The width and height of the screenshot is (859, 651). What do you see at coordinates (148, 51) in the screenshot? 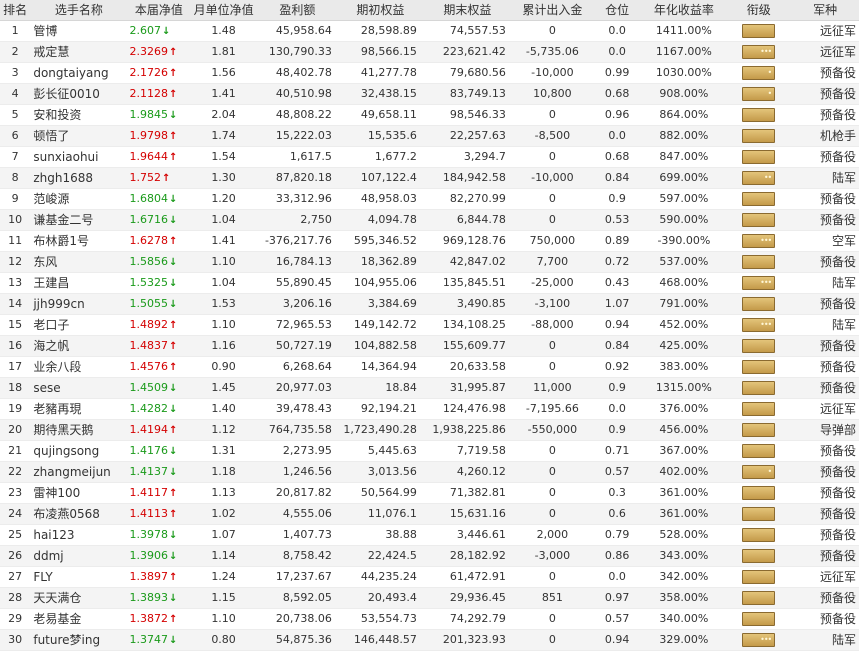
I see `nav-value: 2.3269` at bounding box center [148, 51].